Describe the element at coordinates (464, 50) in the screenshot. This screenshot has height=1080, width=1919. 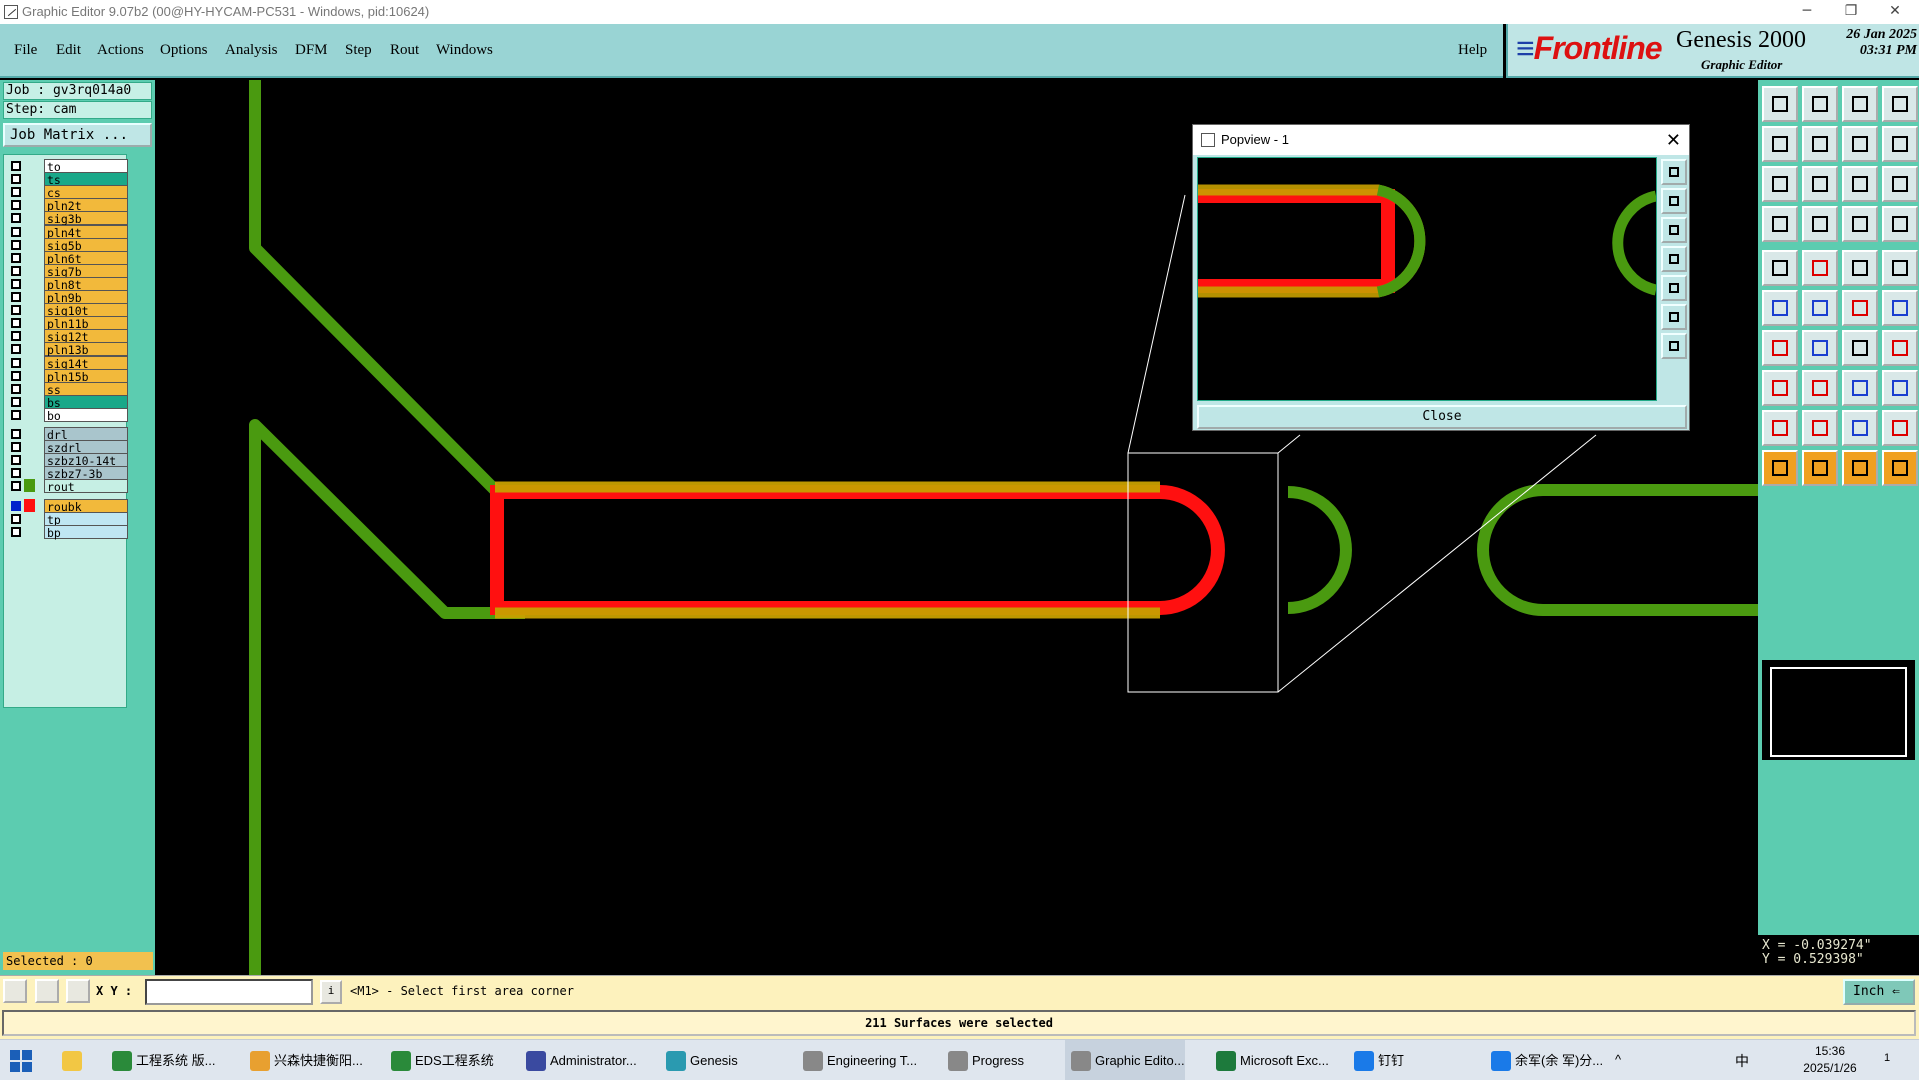
I see `menu-windows: Windows` at that location.